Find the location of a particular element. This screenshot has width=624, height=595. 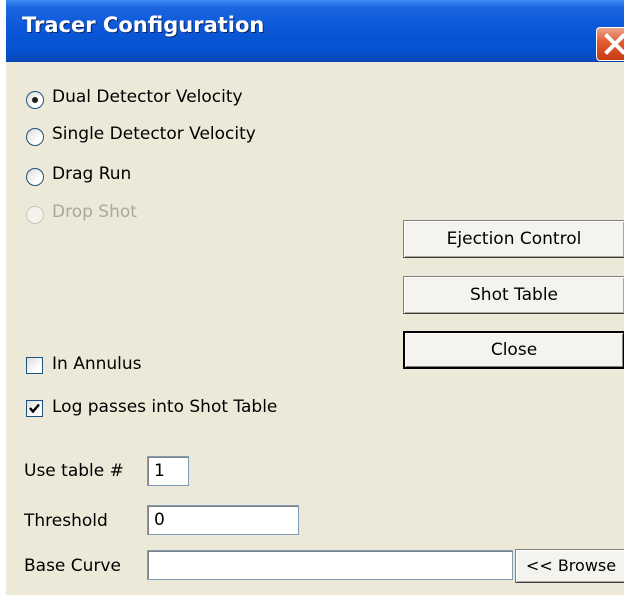

close-window-button is located at coordinates (610, 44).